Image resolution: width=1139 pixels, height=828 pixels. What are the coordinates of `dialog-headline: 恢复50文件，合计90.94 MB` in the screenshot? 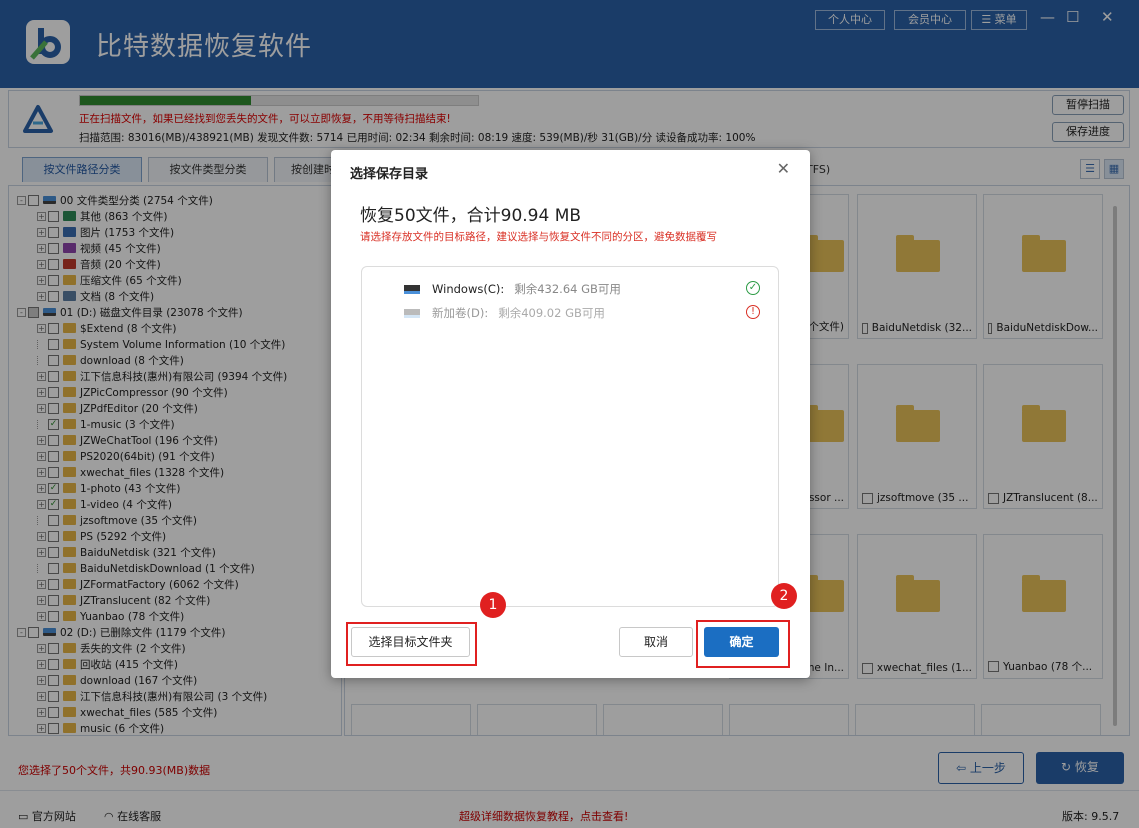 It's located at (471, 216).